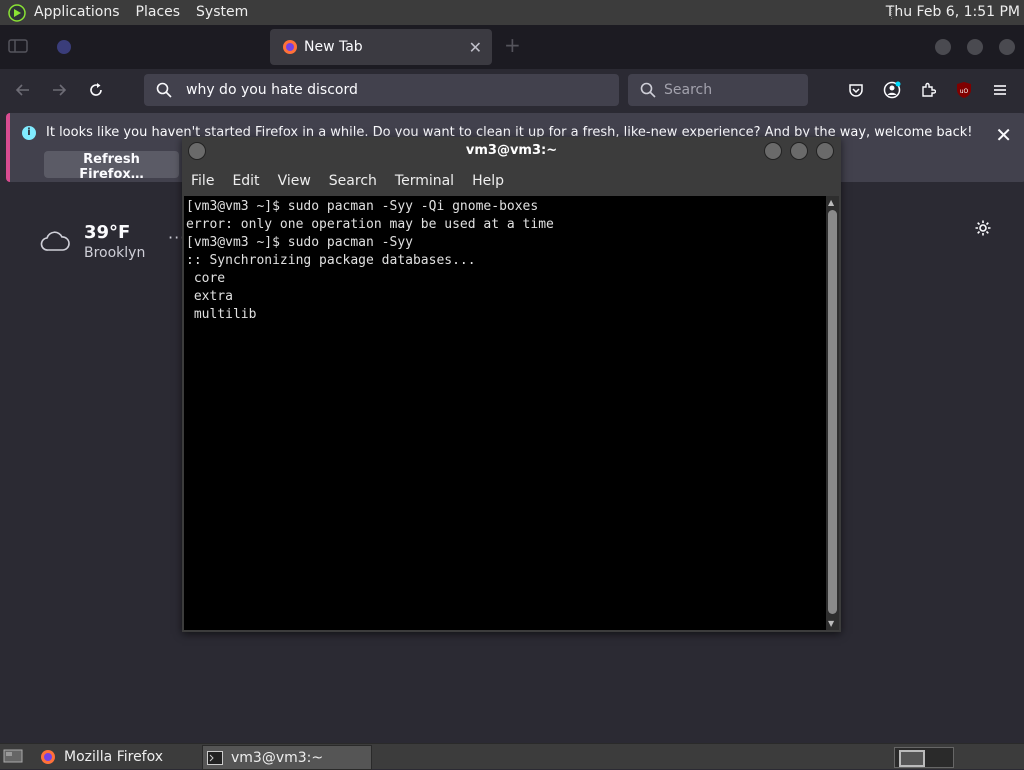  I want to click on forward-arrow-icon, so click(60, 90).